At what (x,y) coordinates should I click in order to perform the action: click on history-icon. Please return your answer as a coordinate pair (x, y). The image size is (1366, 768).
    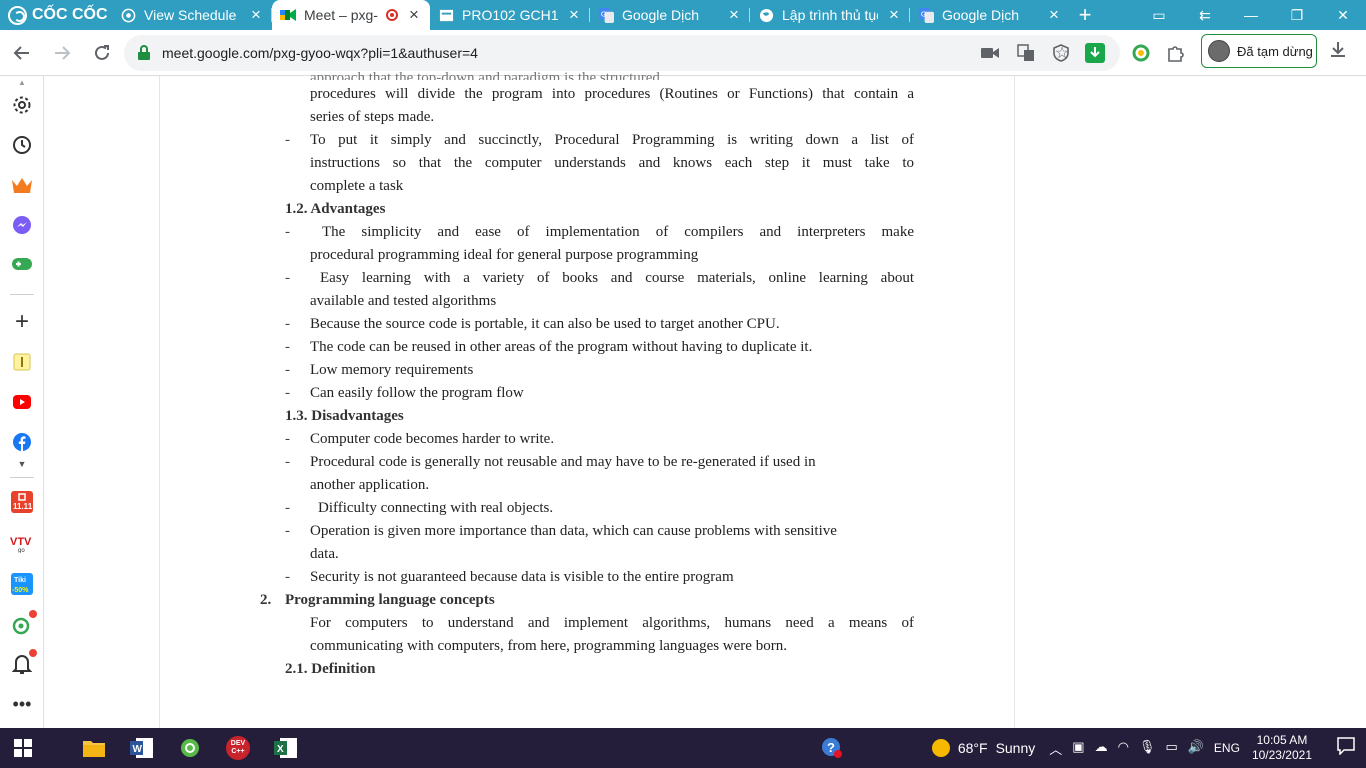
    Looking at the image, I should click on (22, 145).